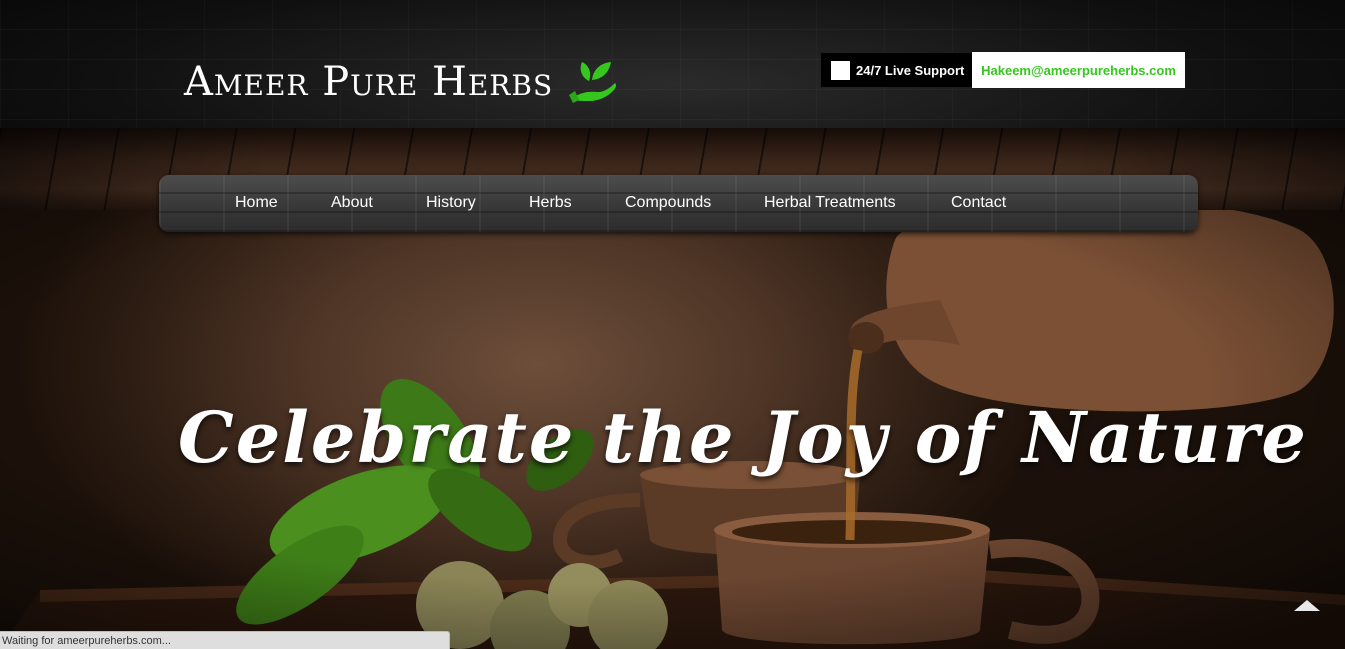 Image resolution: width=1345 pixels, height=649 pixels. What do you see at coordinates (256, 203) in the screenshot?
I see `nav-item-home: Home` at bounding box center [256, 203].